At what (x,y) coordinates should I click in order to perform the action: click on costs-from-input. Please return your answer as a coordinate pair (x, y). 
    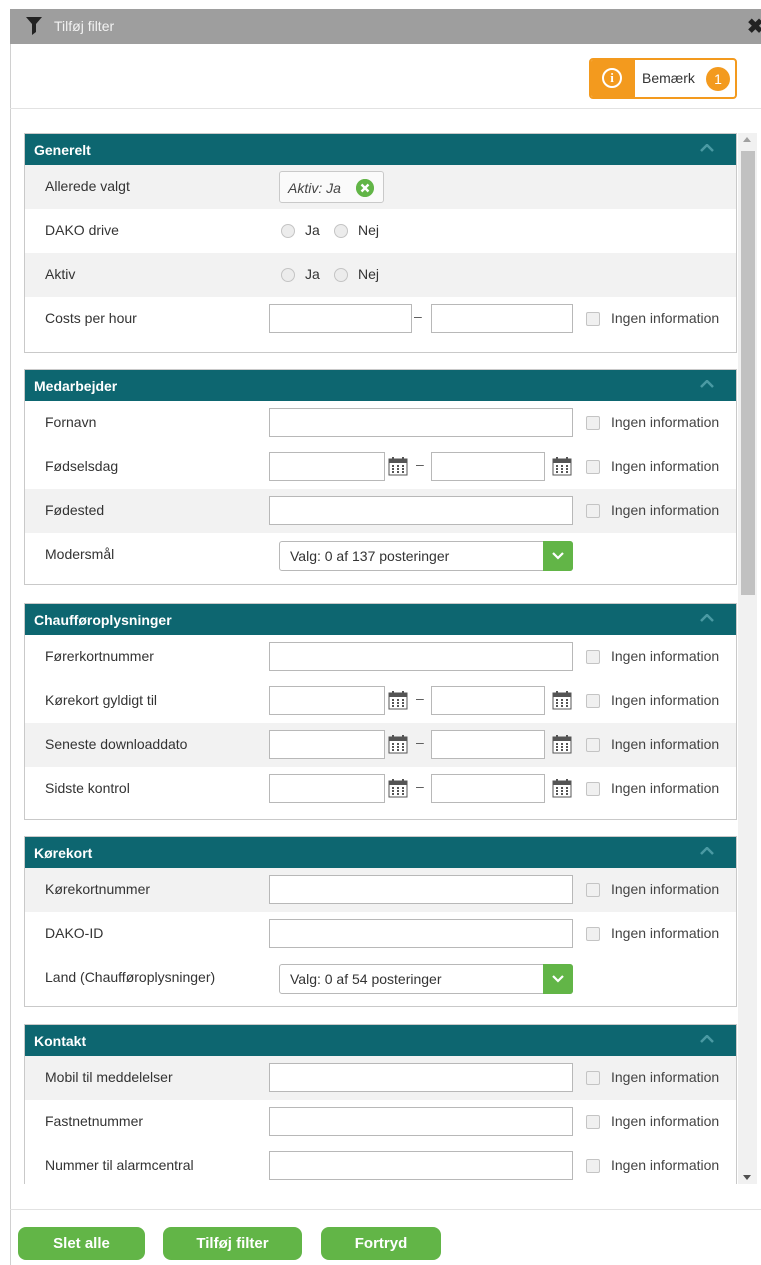
    Looking at the image, I should click on (340, 318).